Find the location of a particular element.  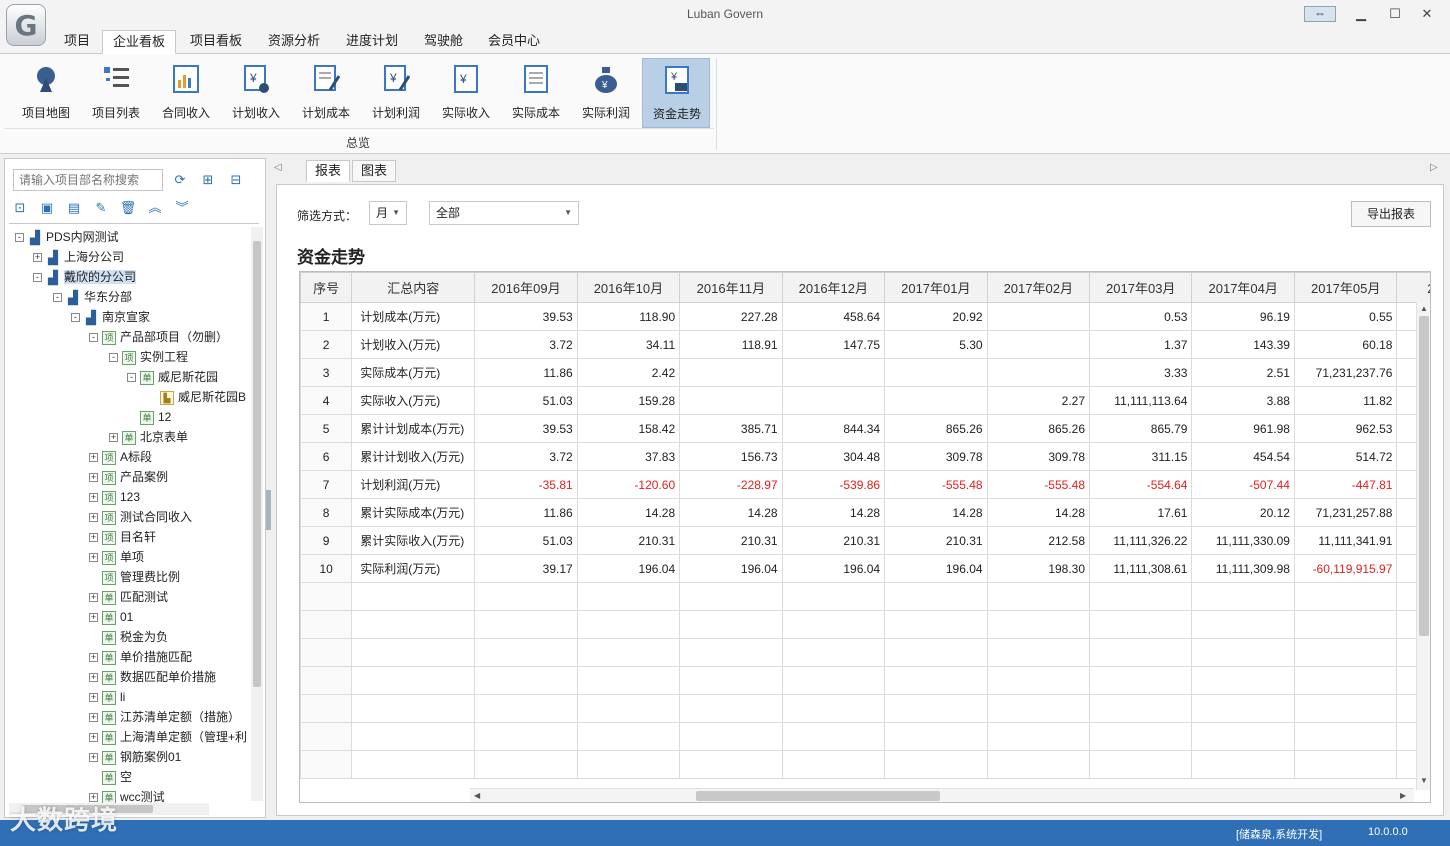

column-header: 2017年04月 is located at coordinates (1243, 287).